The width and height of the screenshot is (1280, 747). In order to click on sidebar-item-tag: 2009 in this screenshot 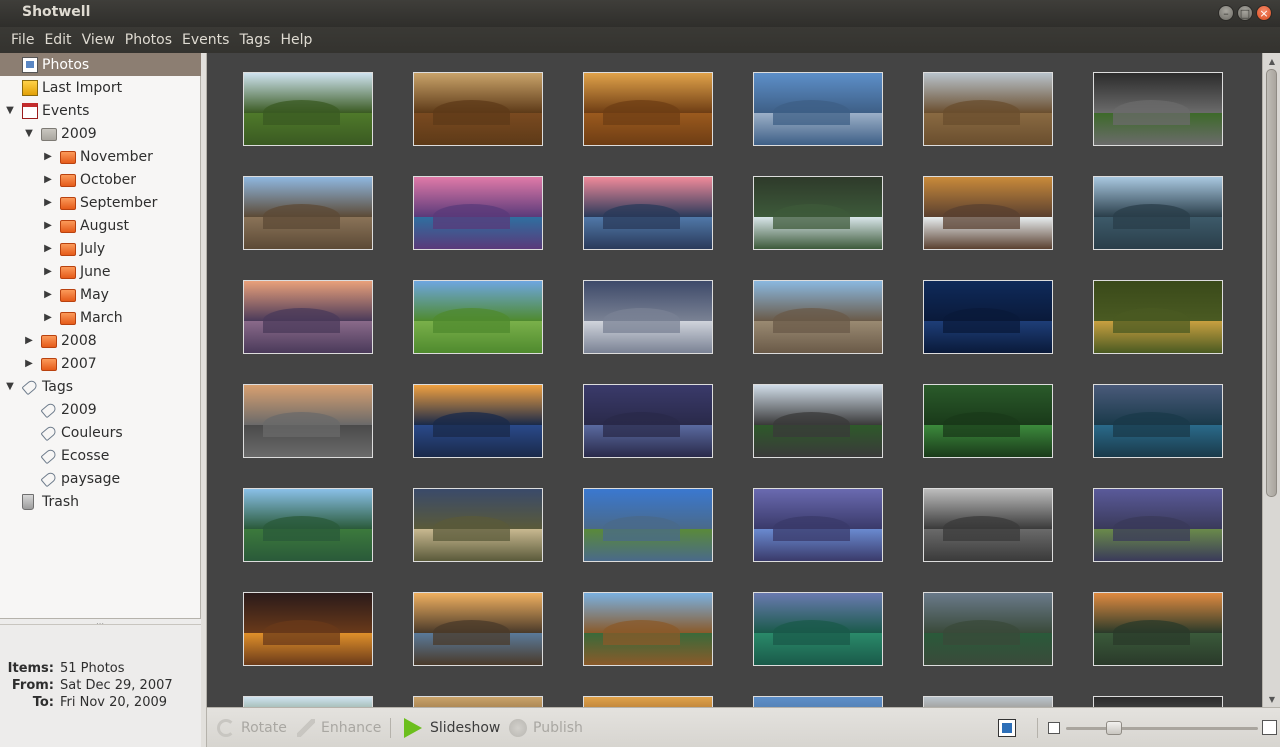, I will do `click(100, 409)`.